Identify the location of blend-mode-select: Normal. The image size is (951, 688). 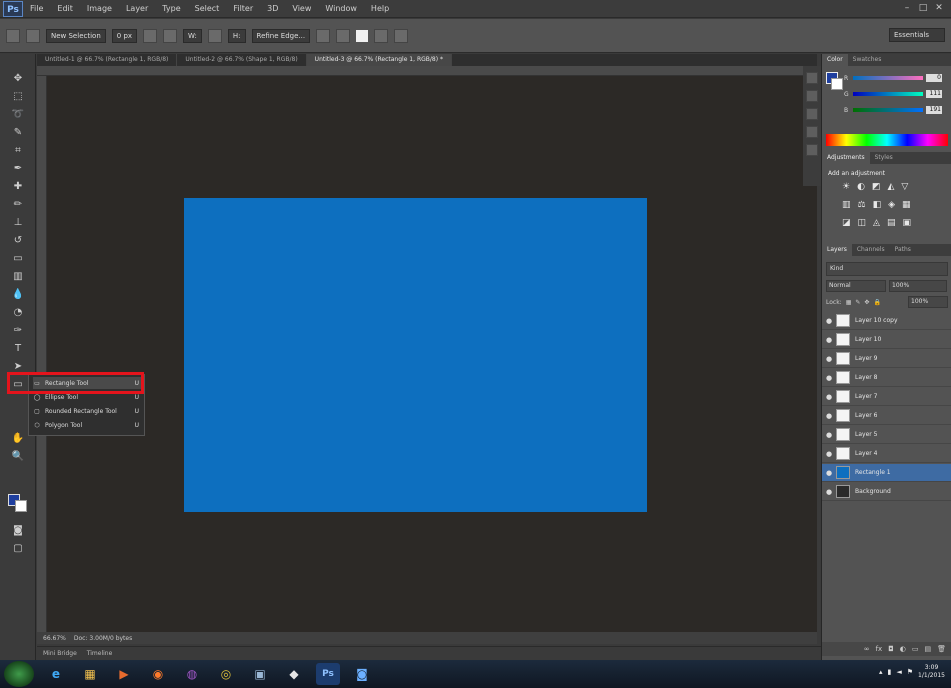
(856, 286).